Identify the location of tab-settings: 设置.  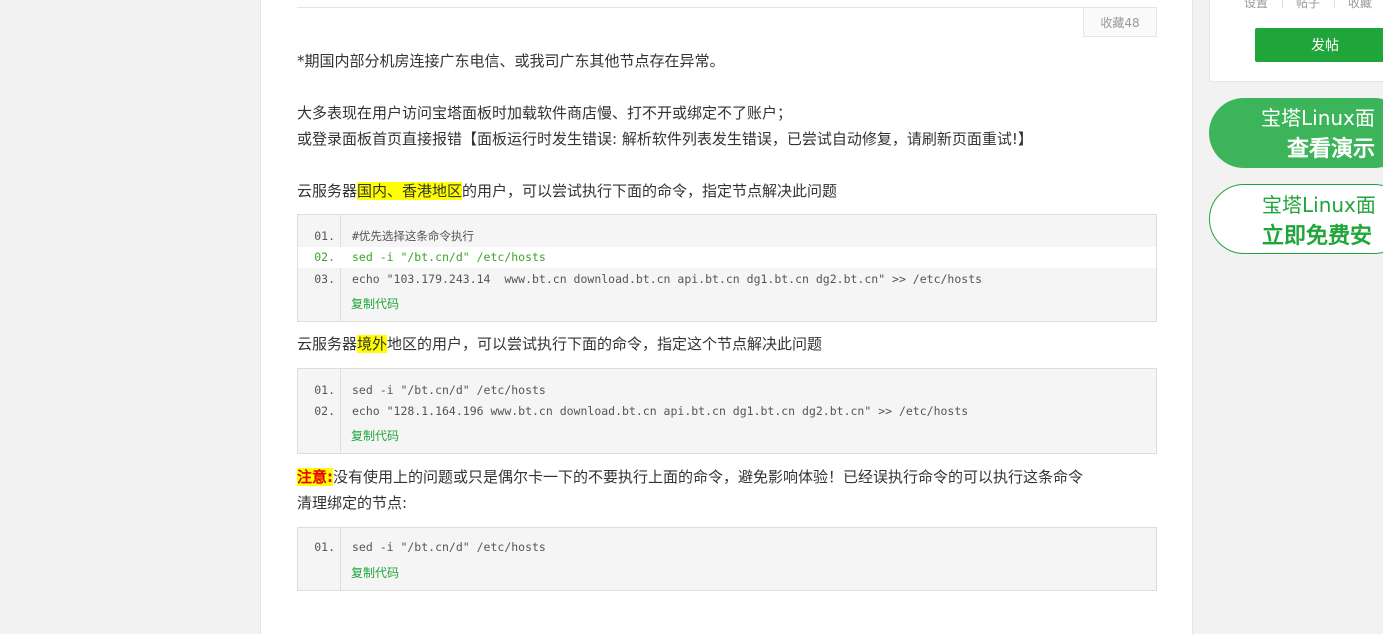
(1256, 5).